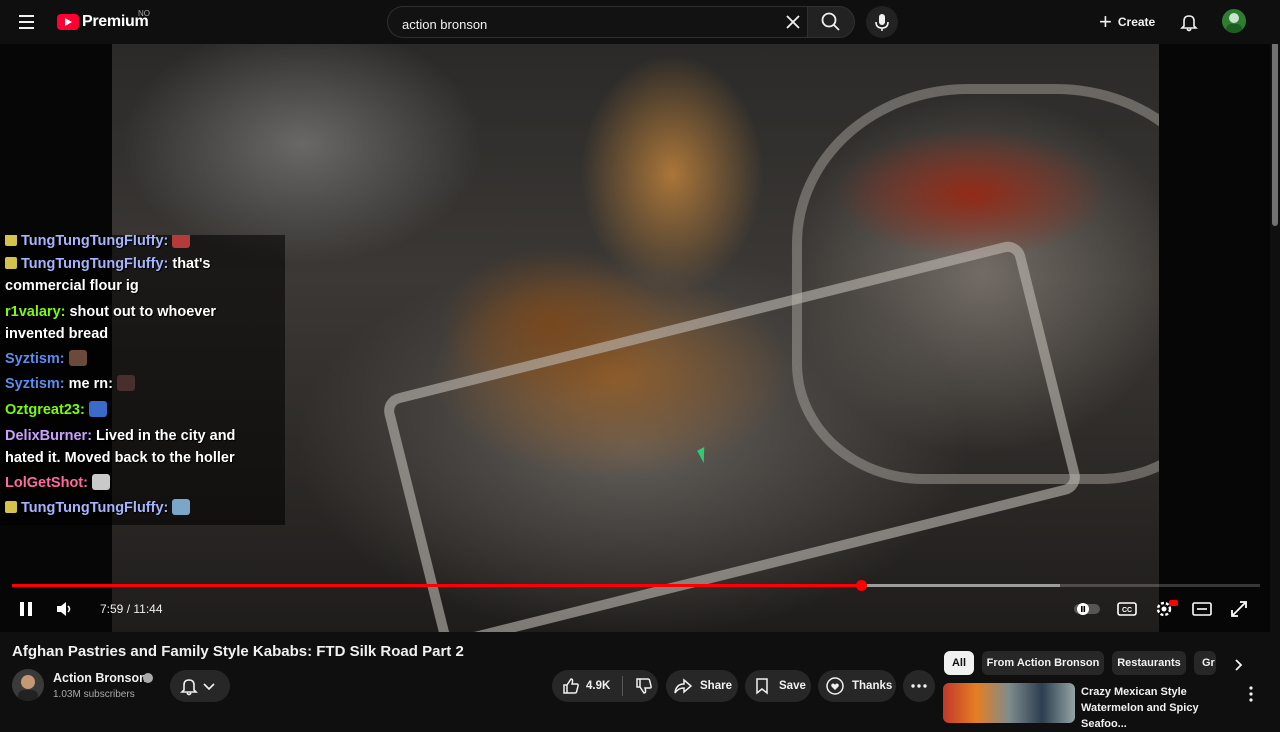  Describe the element at coordinates (1251, 694) in the screenshot. I see `recommendation-more-icon` at that location.